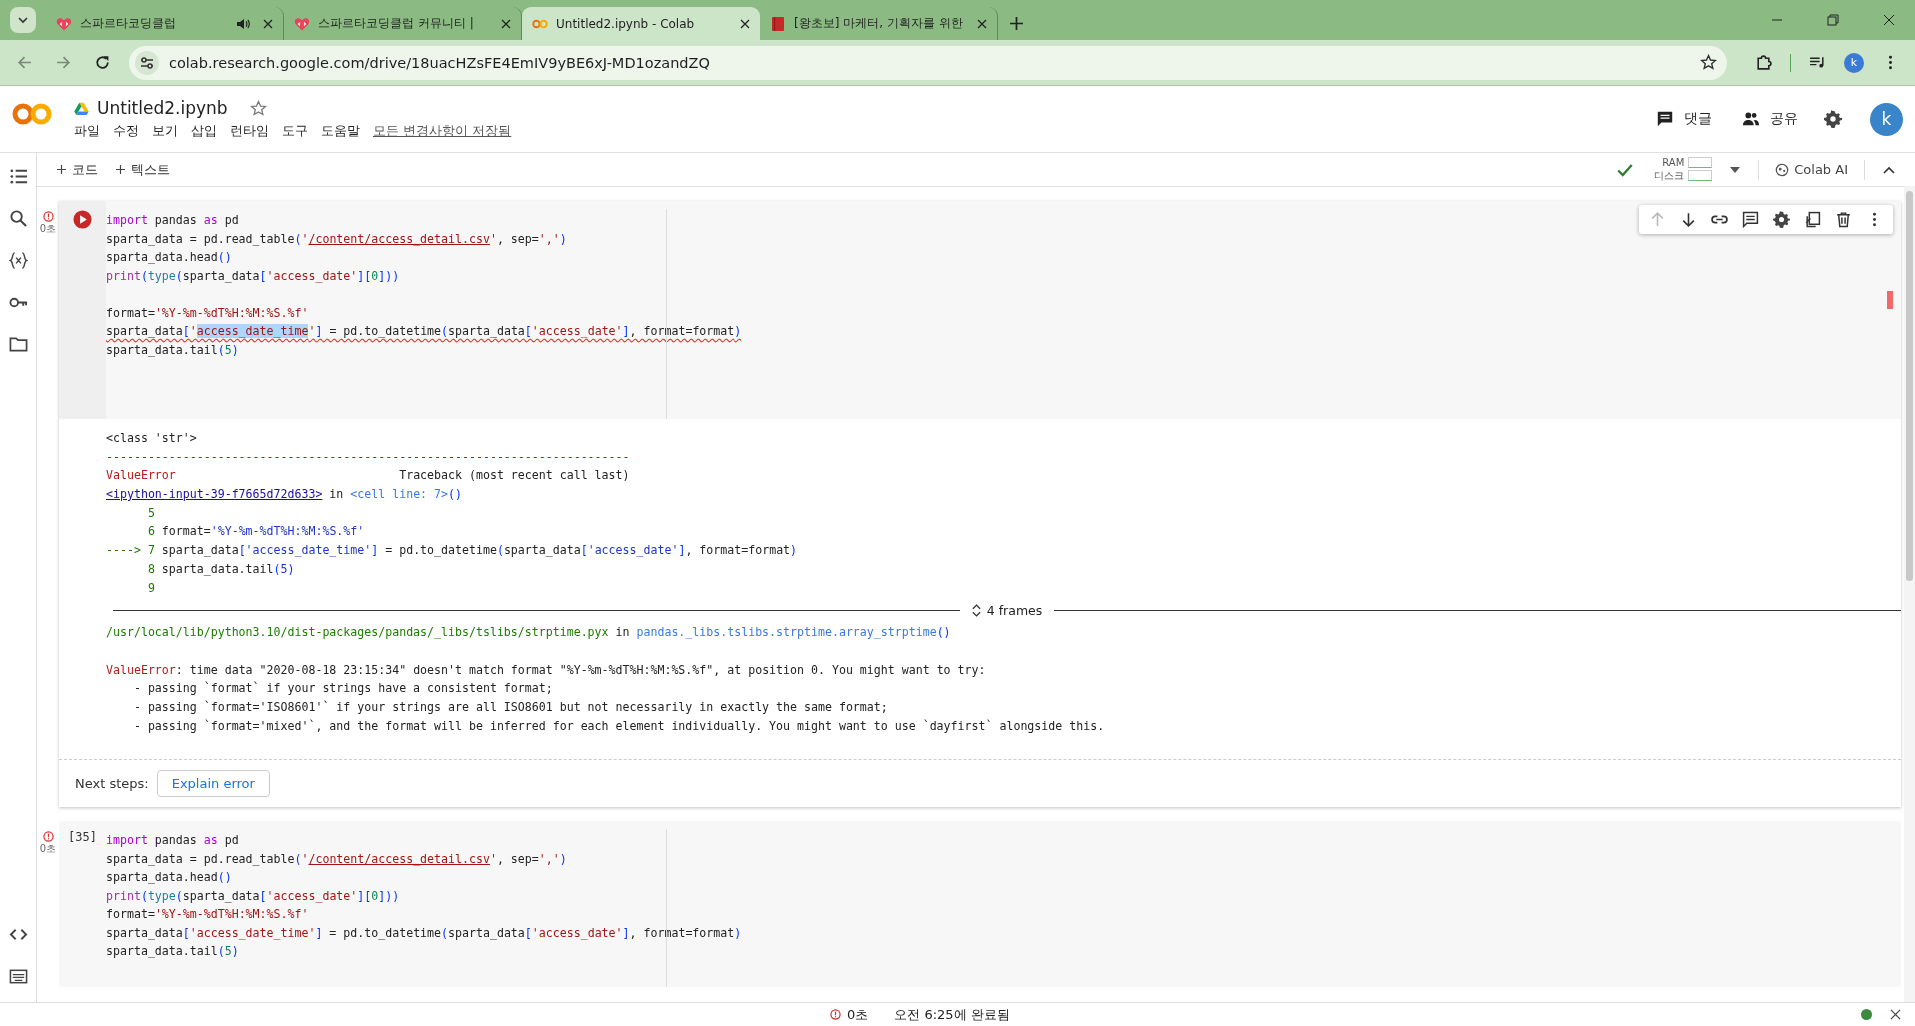 This screenshot has height=1026, width=1915. I want to click on add-text-button: 텍스트, so click(143, 169).